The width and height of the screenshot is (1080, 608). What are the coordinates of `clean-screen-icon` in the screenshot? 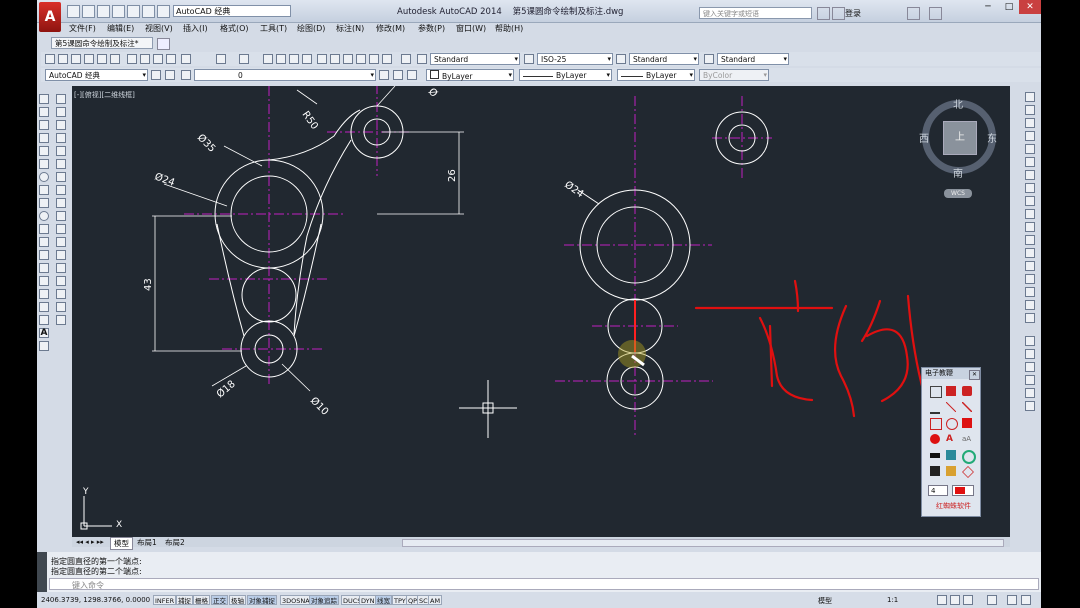 It's located at (1026, 600).